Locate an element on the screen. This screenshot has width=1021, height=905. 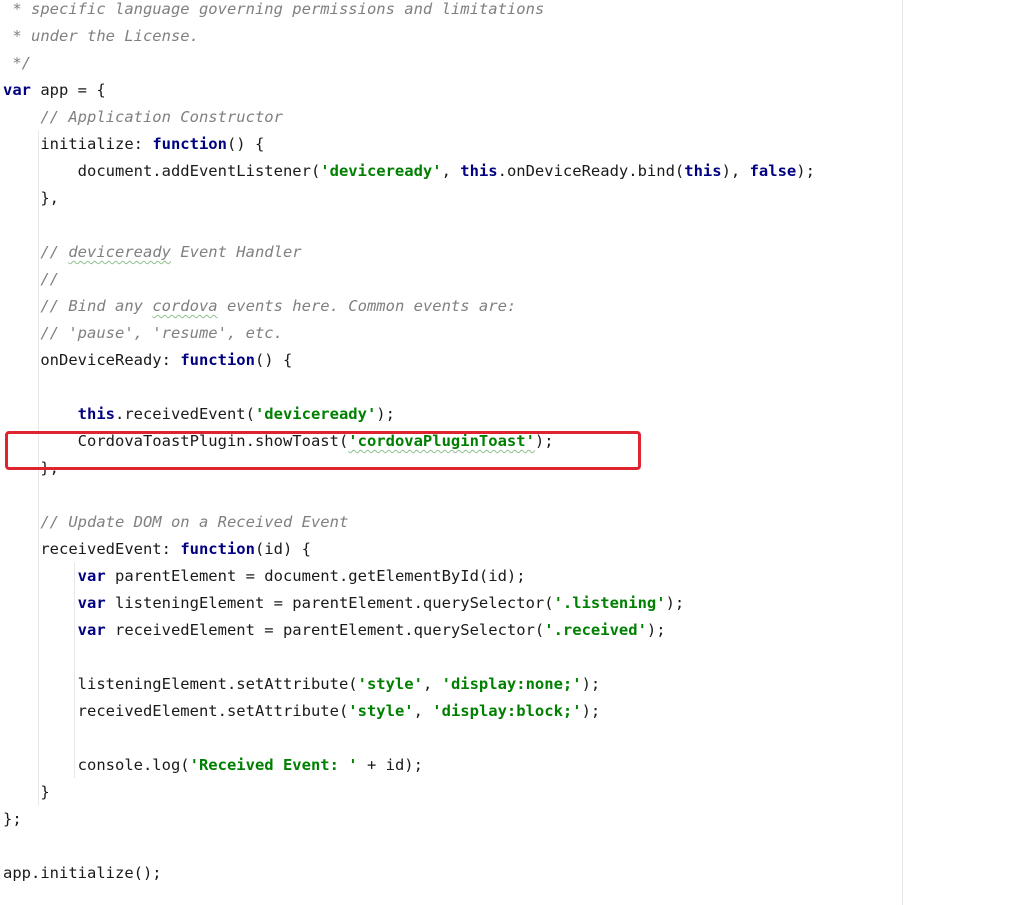
code-line: } is located at coordinates (26, 792).